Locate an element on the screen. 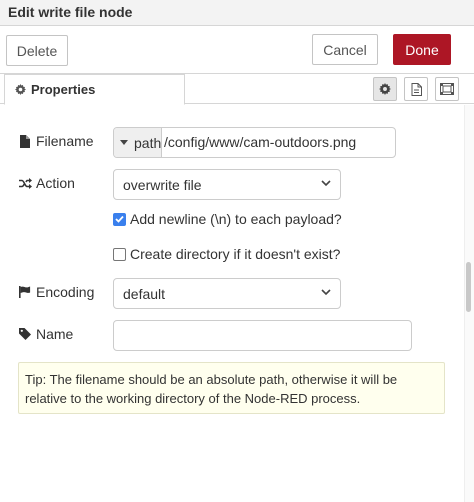  delete-button: Delete is located at coordinates (37, 50).